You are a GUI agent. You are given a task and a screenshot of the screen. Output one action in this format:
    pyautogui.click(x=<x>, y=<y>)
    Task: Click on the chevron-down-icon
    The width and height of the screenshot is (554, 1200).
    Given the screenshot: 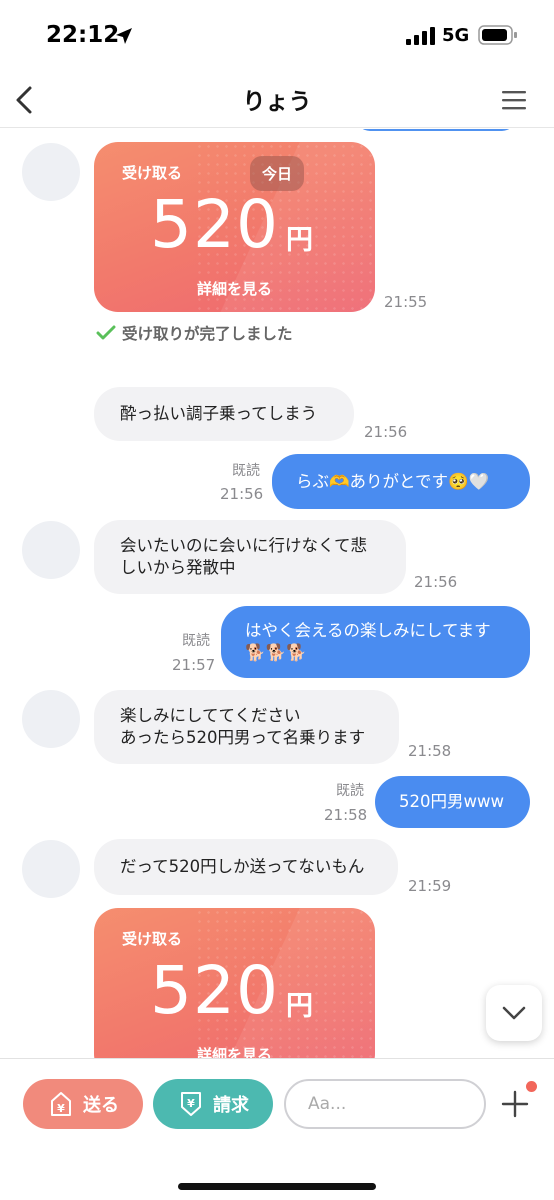 What is the action you would take?
    pyautogui.click(x=514, y=1013)
    